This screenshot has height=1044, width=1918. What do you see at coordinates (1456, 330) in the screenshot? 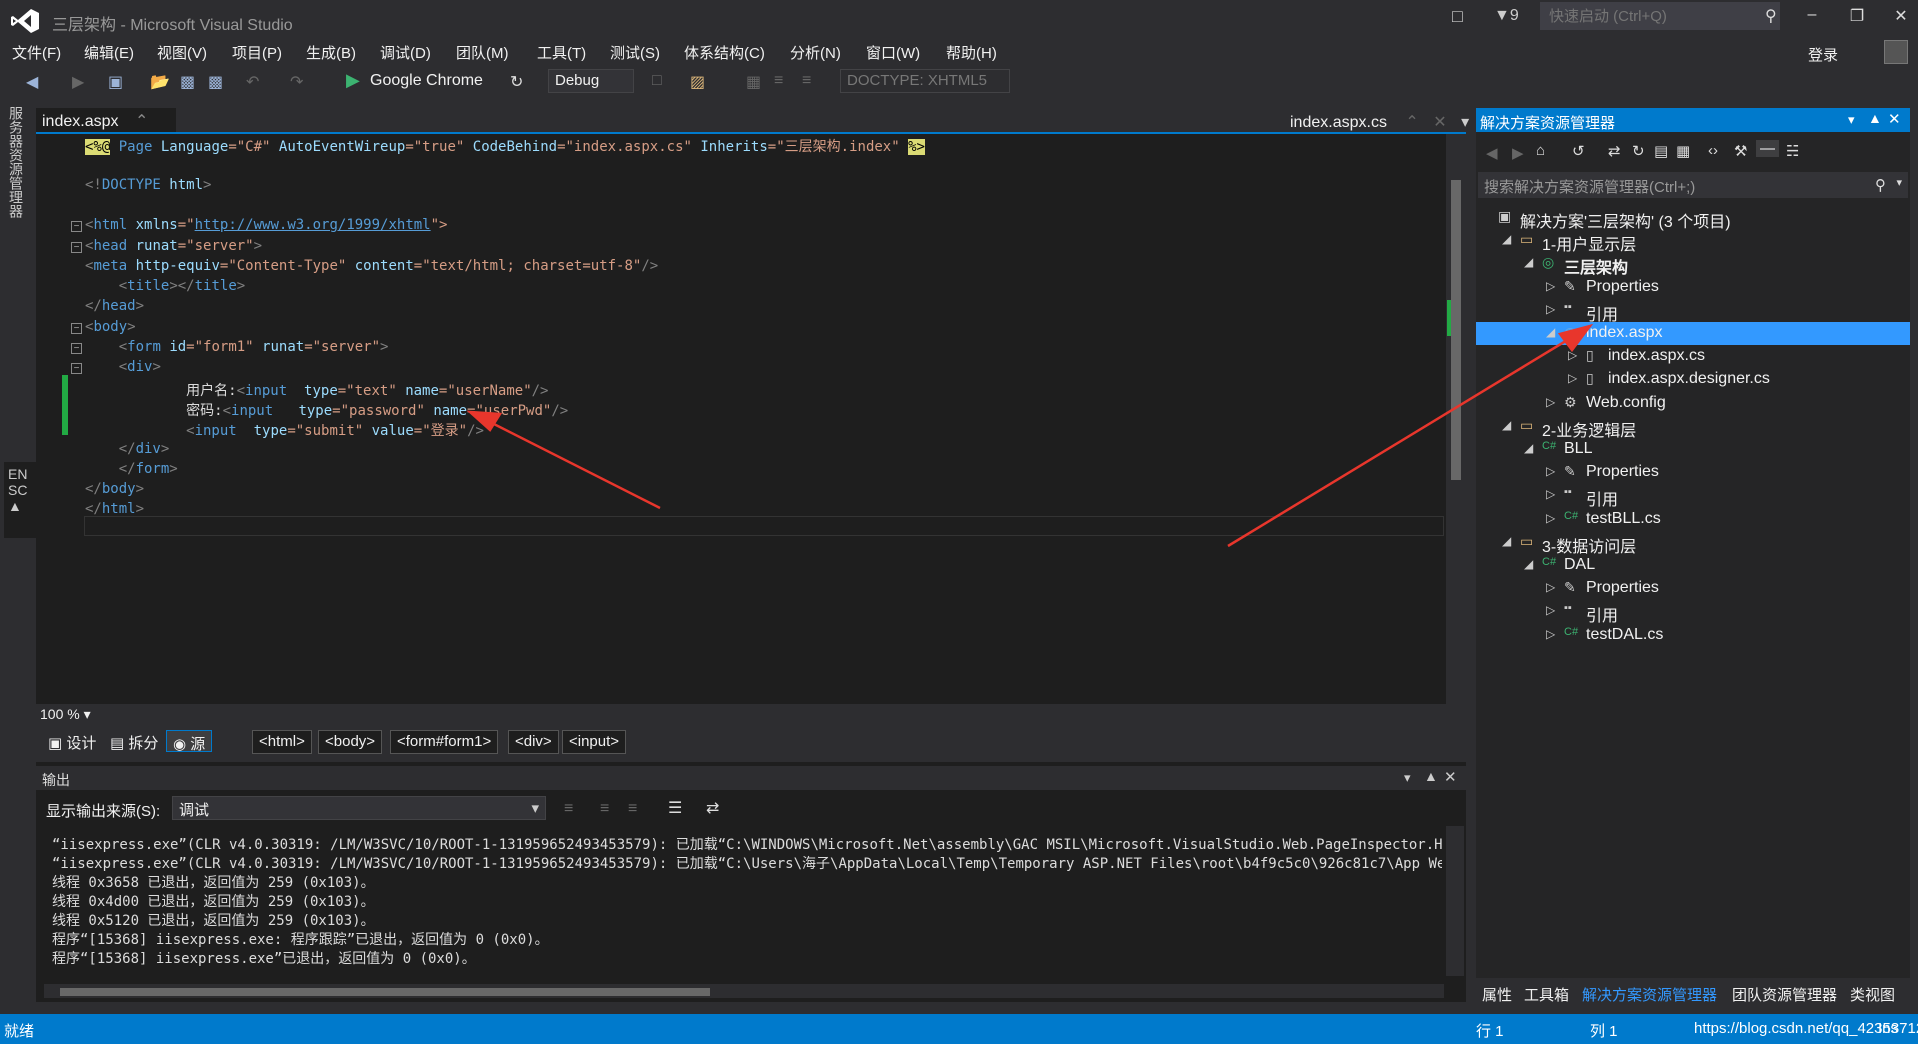
I see `editor-scroll-thumb` at bounding box center [1456, 330].